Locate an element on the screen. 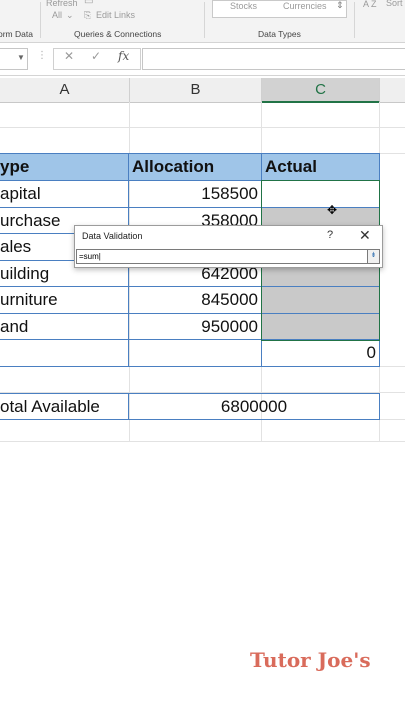 The width and height of the screenshot is (405, 720). cell-type: and is located at coordinates (63, 327).